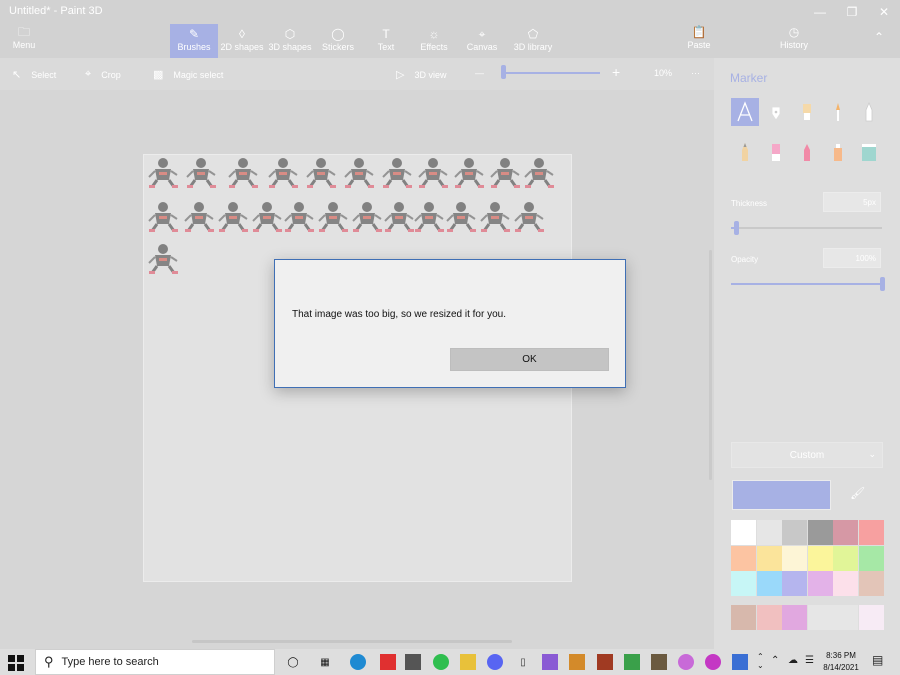  I want to click on eyedropper-icon: 🖌, so click(857, 493).